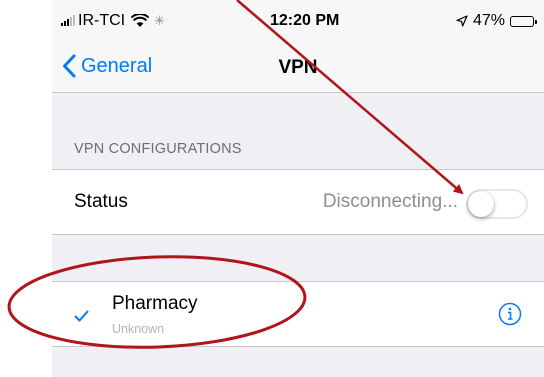  What do you see at coordinates (140, 20) in the screenshot?
I see `wifi-icon` at bounding box center [140, 20].